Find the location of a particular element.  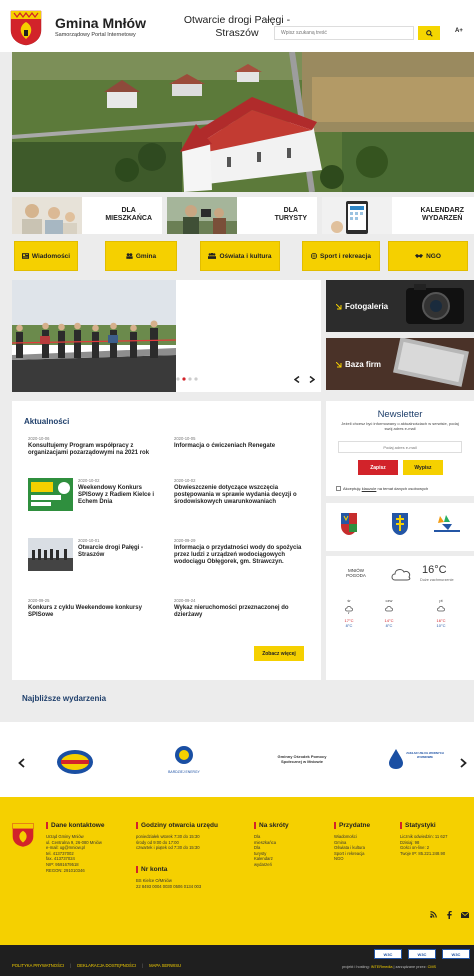

footer-link: wydarzeń is located at coordinates (284, 865).